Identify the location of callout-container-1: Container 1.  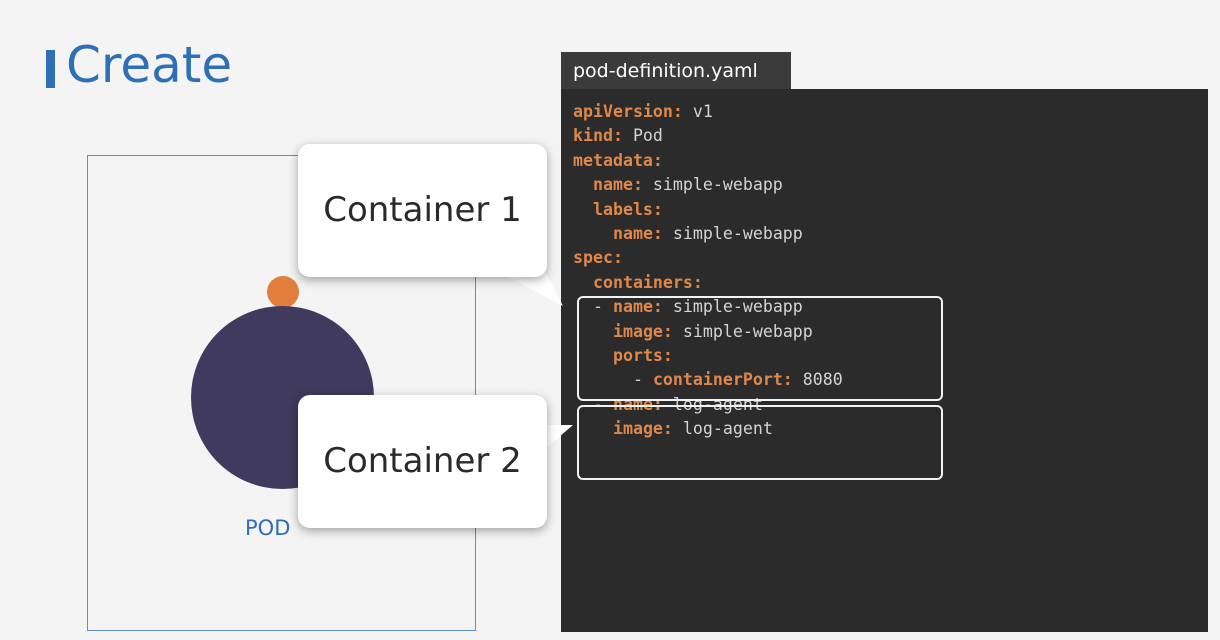
(422, 210).